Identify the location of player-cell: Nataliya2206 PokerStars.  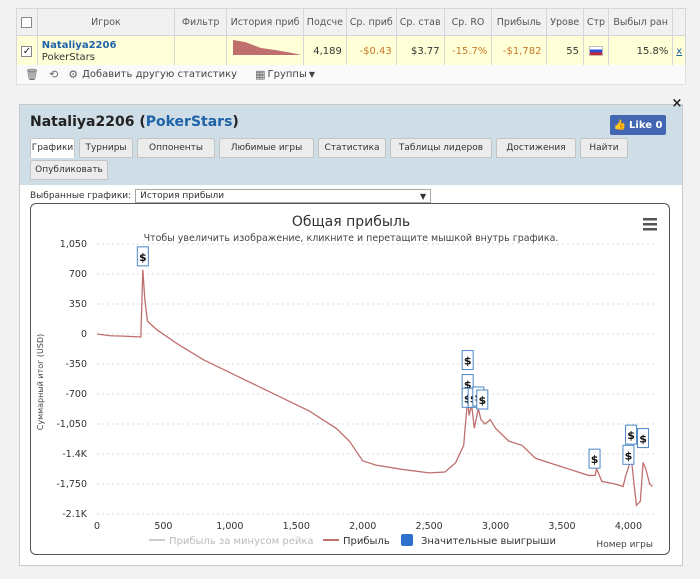
(106, 51).